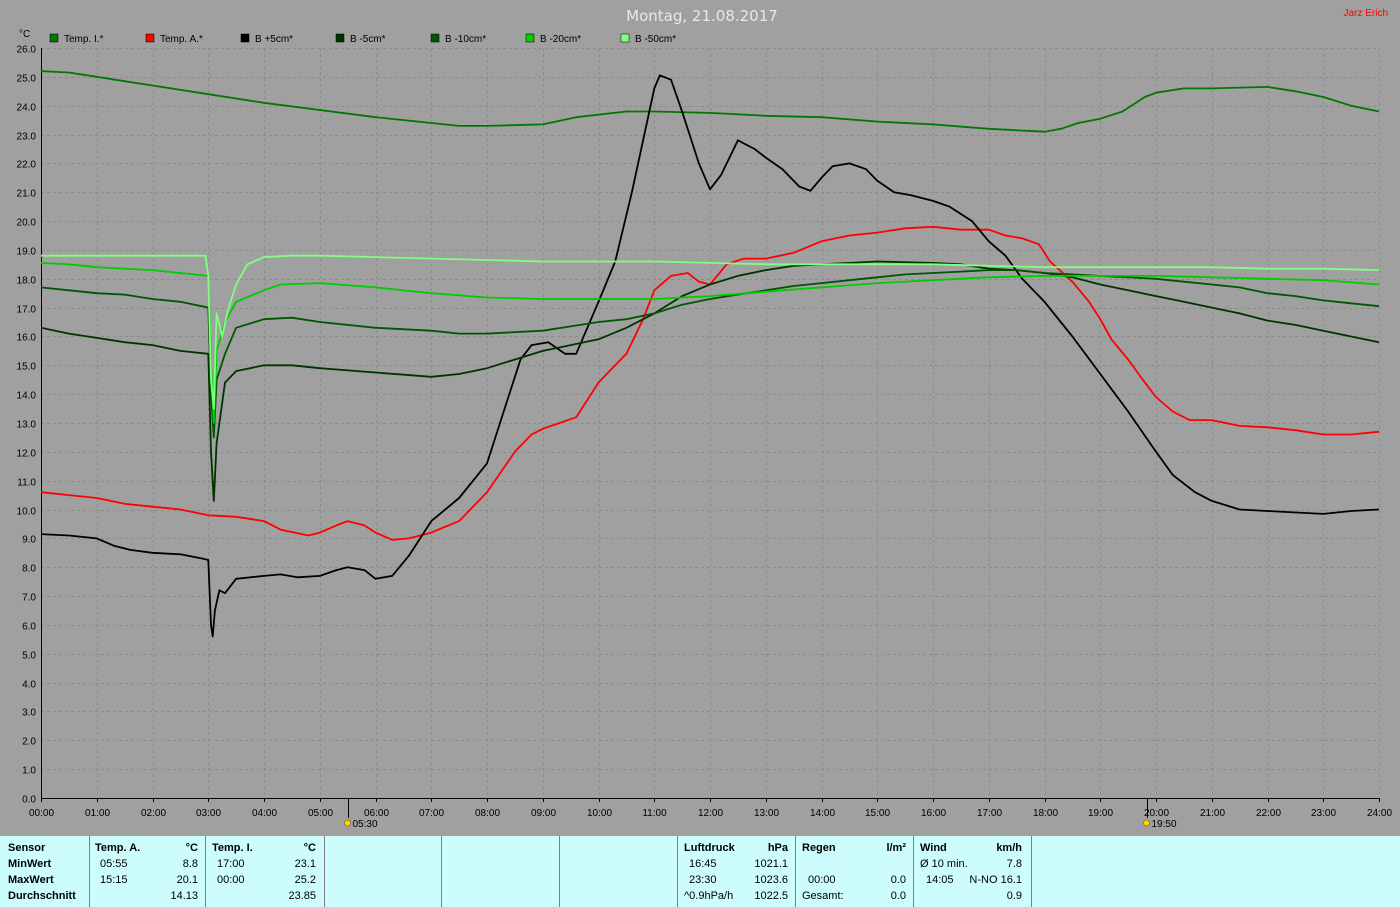 This screenshot has width=1400, height=907. Describe the element at coordinates (27, 396) in the screenshot. I see `y-tick-label: 14.0` at that location.